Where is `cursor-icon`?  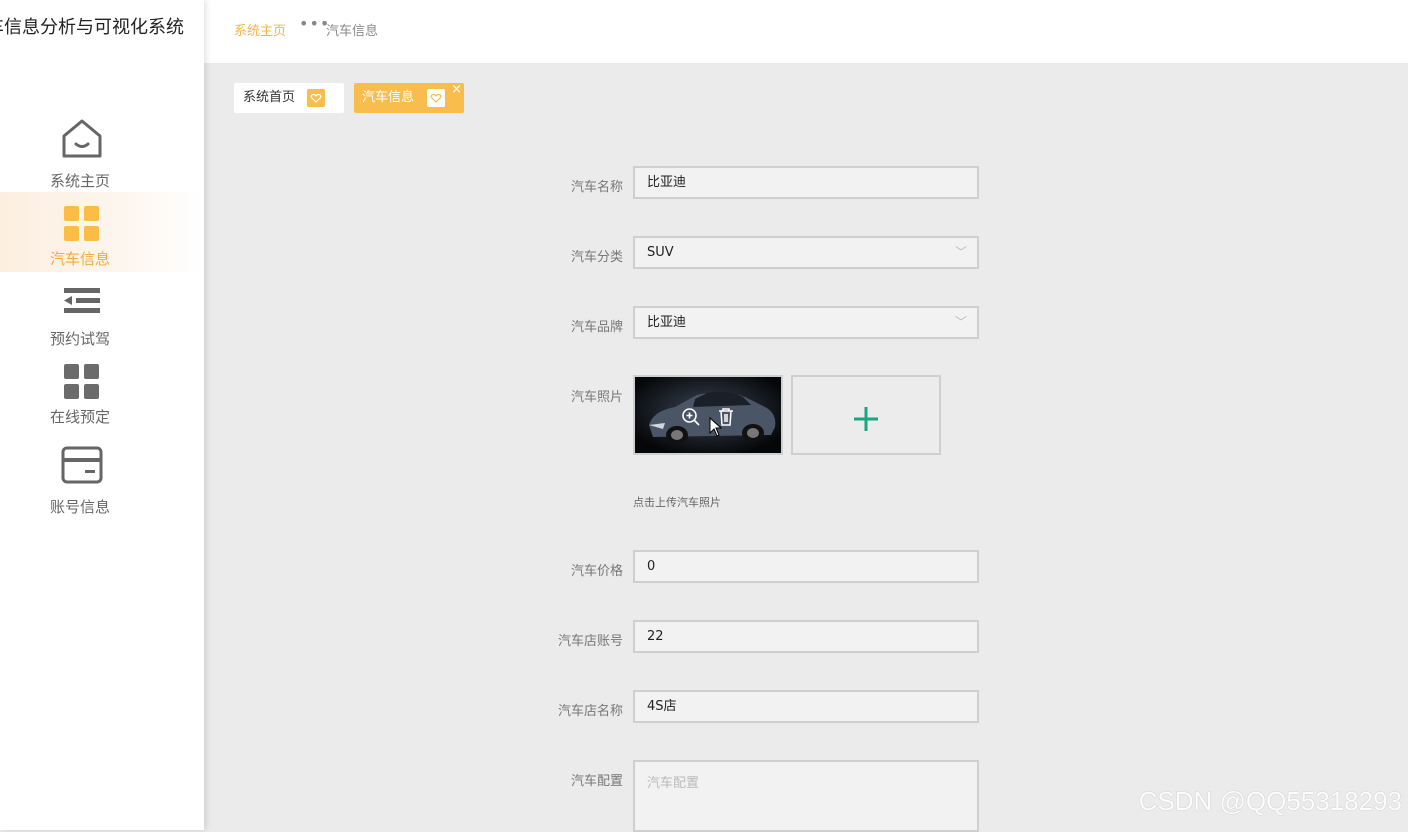
cursor-icon is located at coordinates (716, 427).